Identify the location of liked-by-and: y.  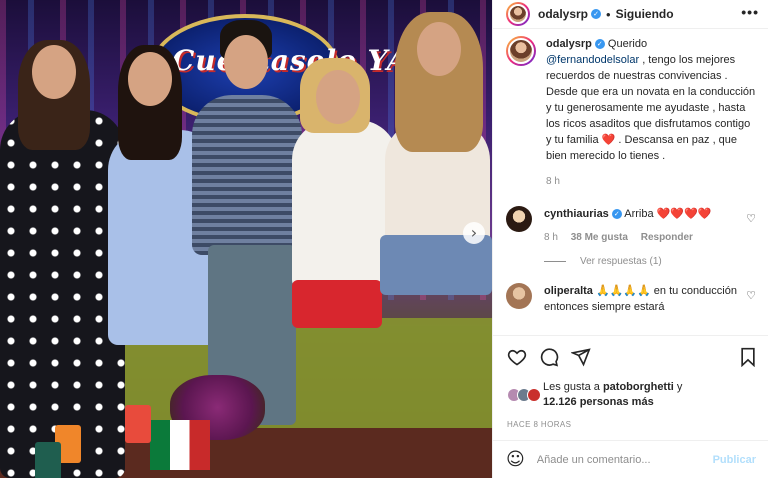
(679, 387).